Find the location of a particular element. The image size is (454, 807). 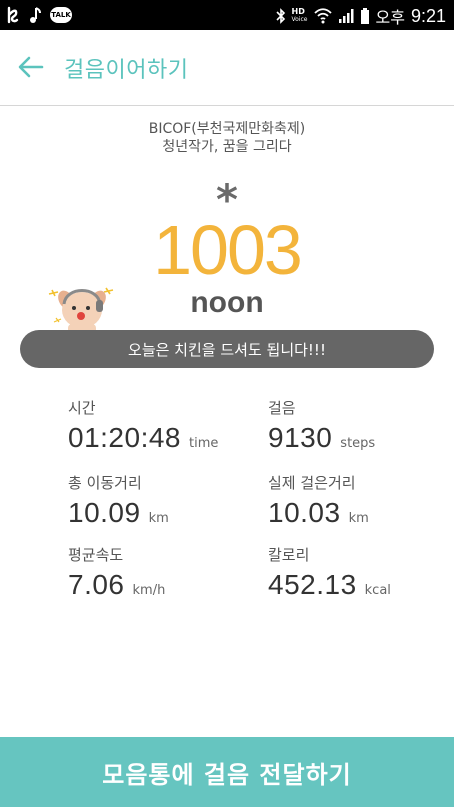

deliver-steps-button: 모음통에 걸음 전달하기 is located at coordinates (227, 772).